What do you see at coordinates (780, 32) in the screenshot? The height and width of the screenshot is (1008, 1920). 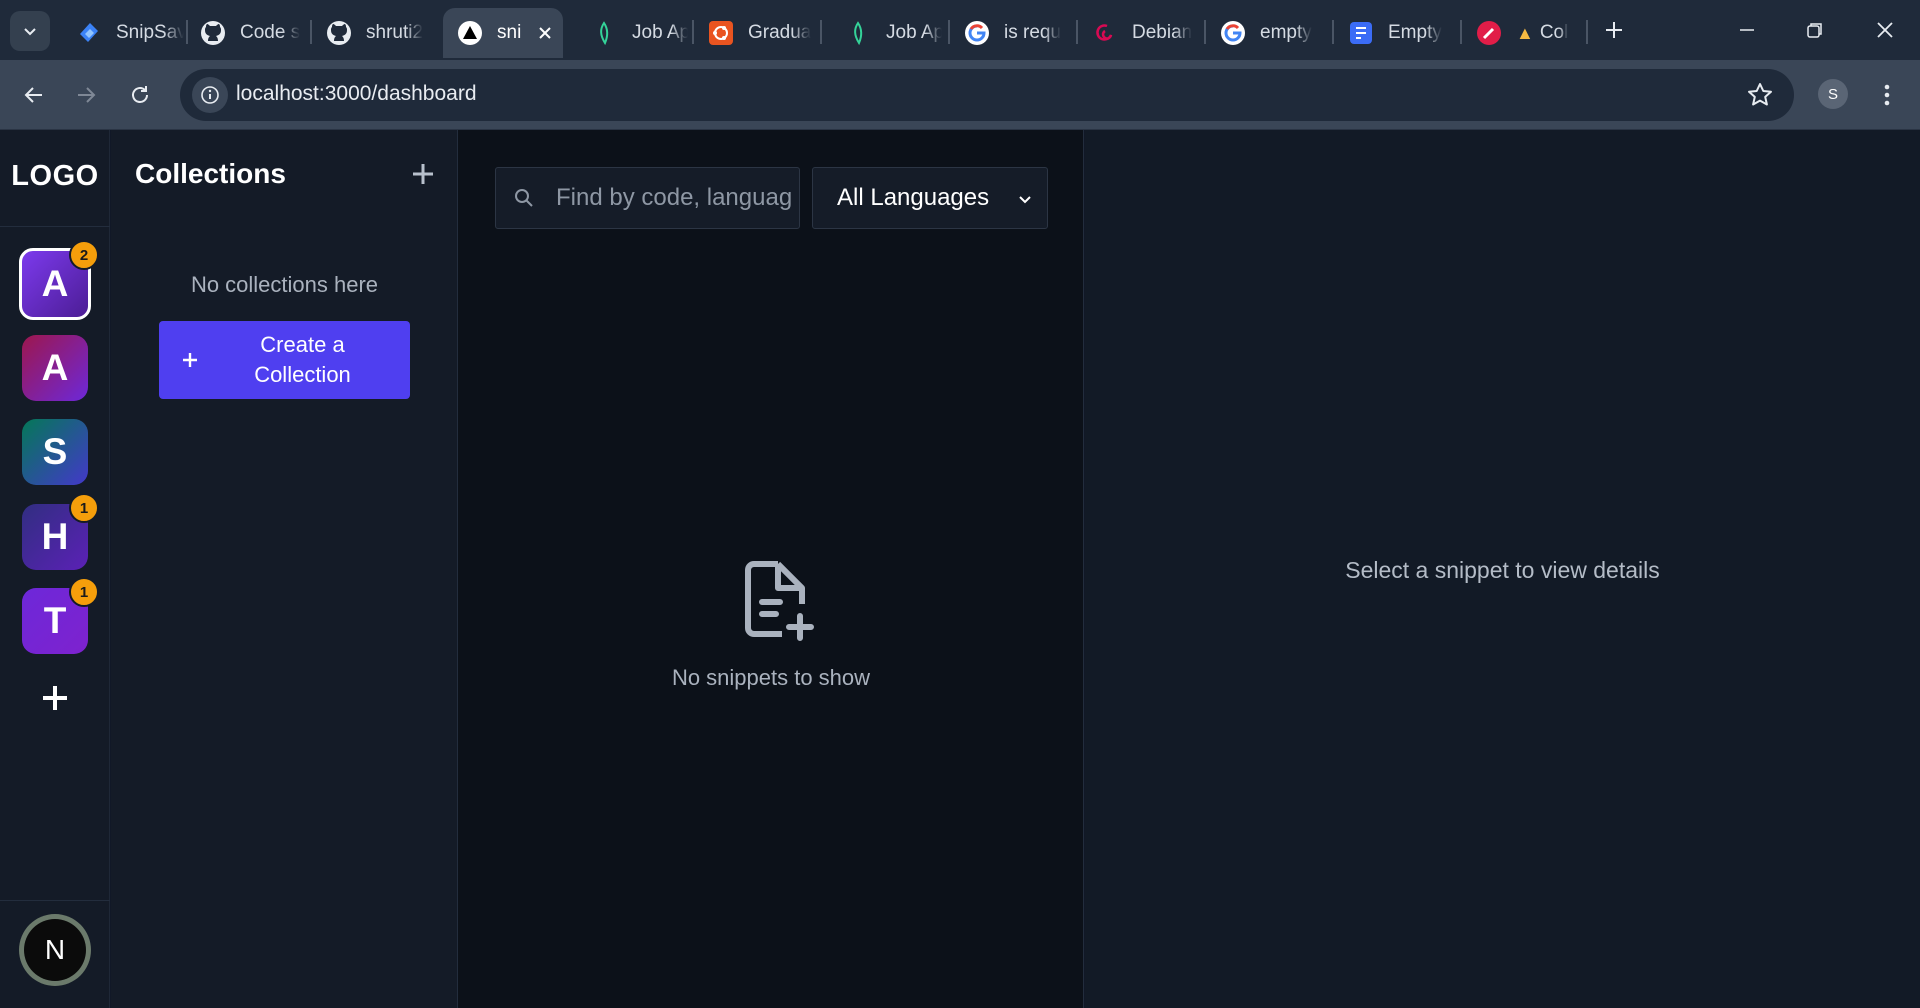 I see `tab-label: Gradua` at bounding box center [780, 32].